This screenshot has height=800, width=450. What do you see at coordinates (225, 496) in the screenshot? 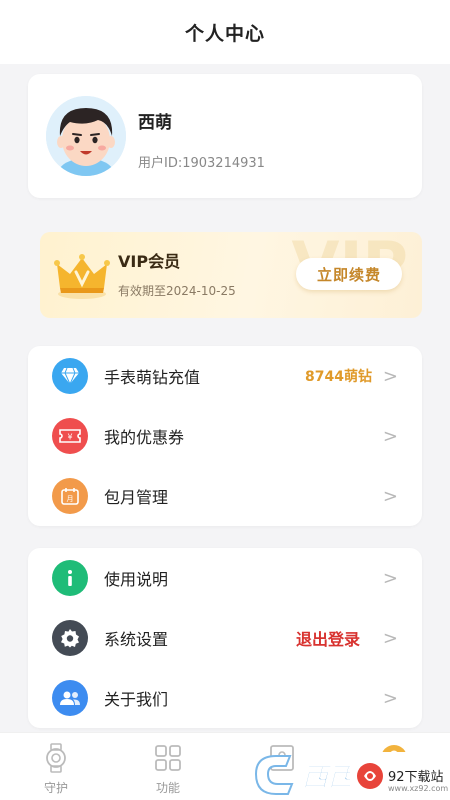
I see `menu-item-monthly: 月 包月管理 >` at bounding box center [225, 496].